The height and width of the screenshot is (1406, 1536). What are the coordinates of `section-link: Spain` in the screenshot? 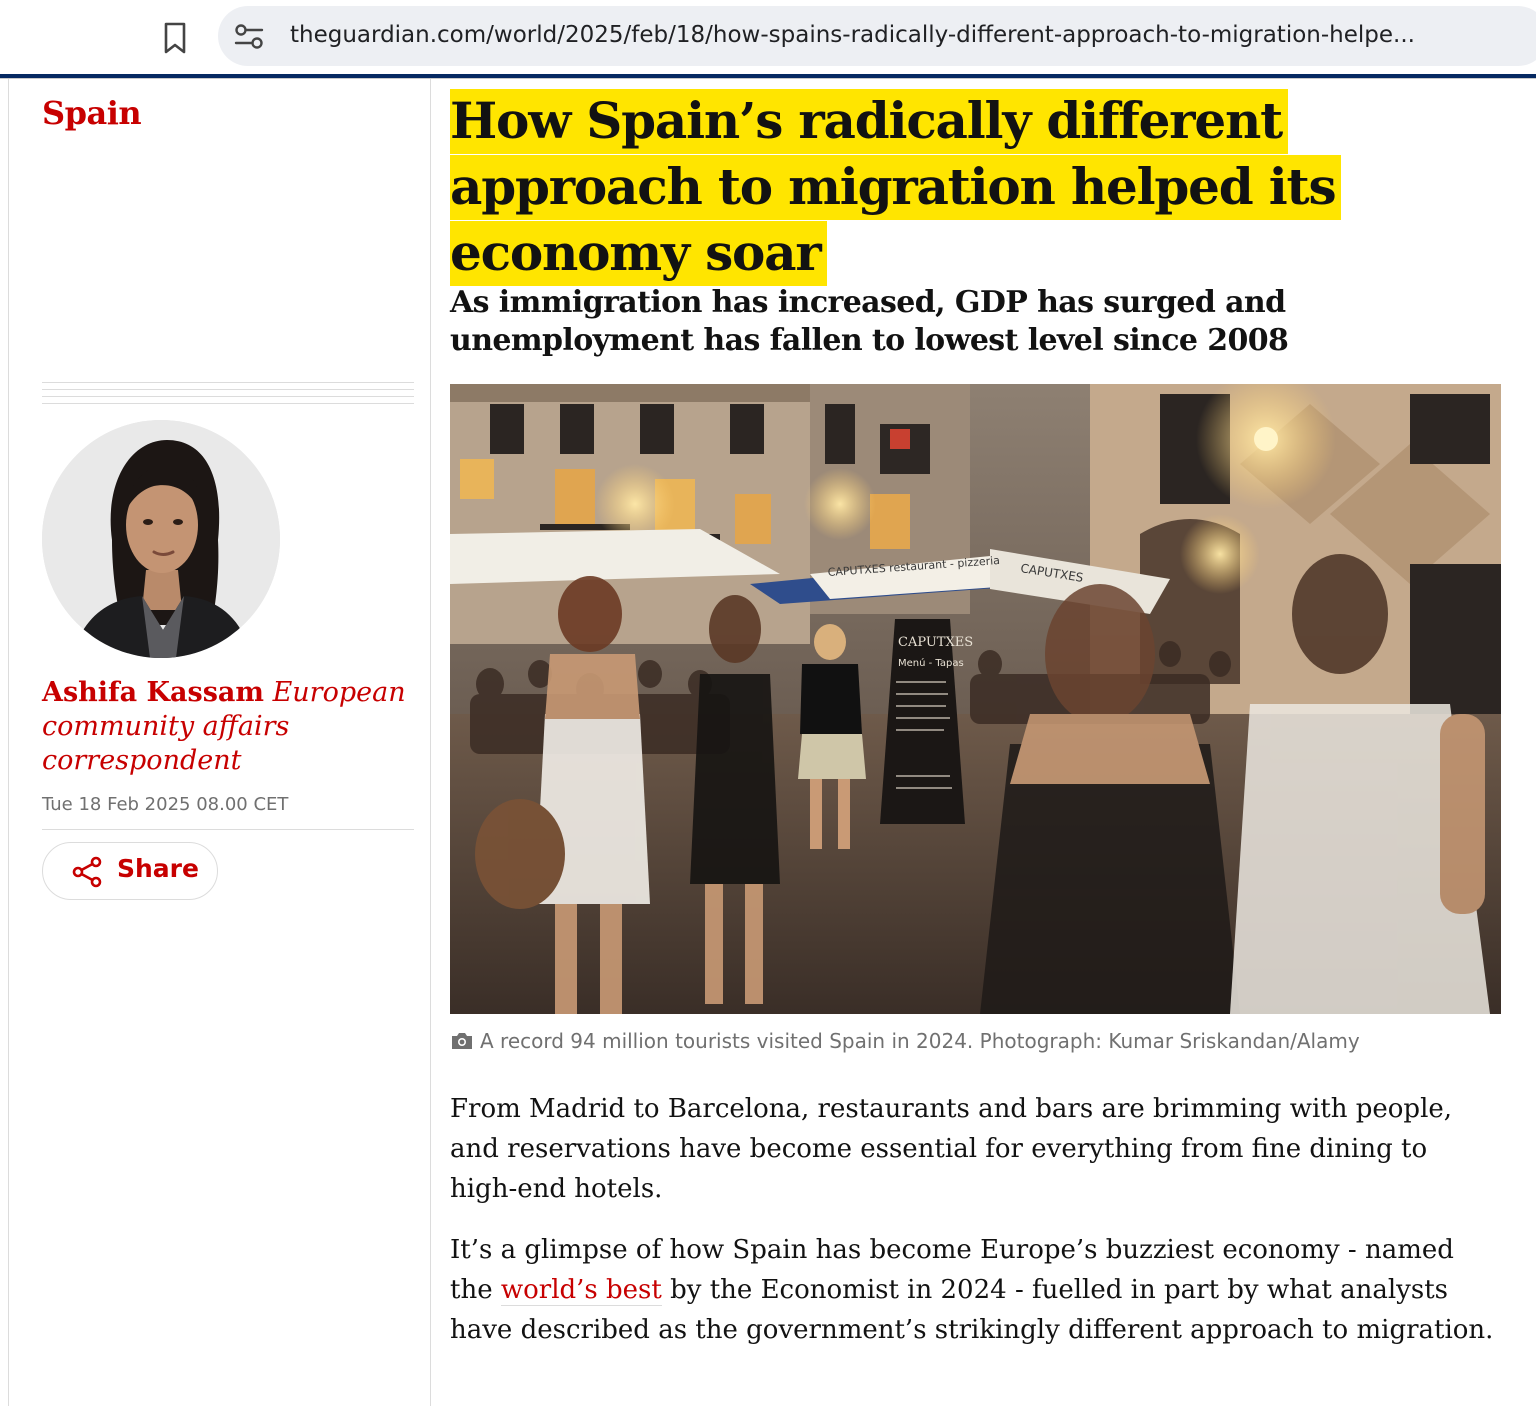 It's located at (92, 113).